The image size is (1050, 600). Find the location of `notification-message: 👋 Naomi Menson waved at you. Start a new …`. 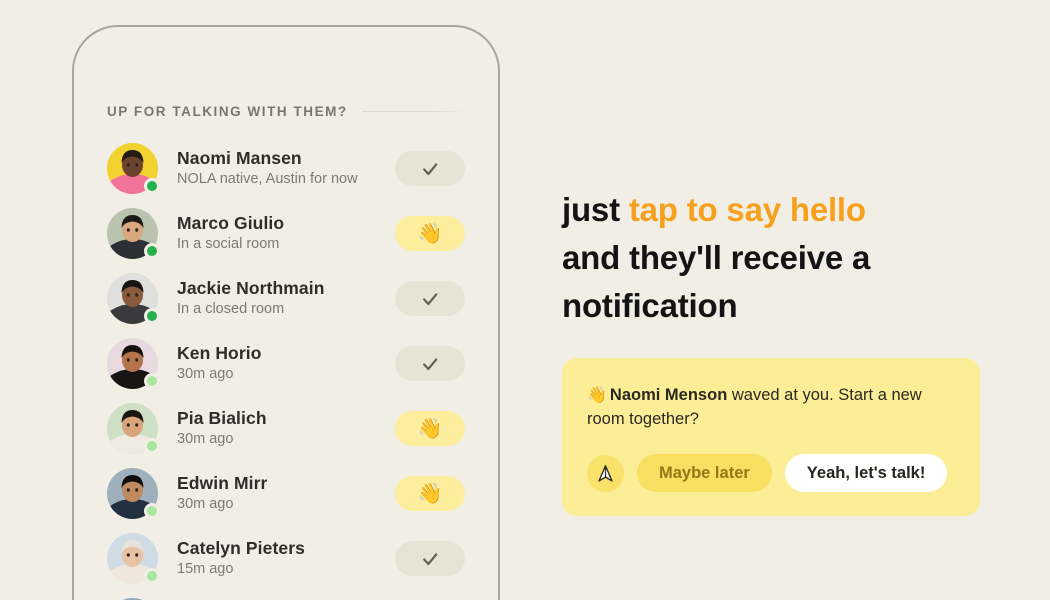

notification-message: 👋 Naomi Menson waved at you. Start a new … is located at coordinates (771, 407).